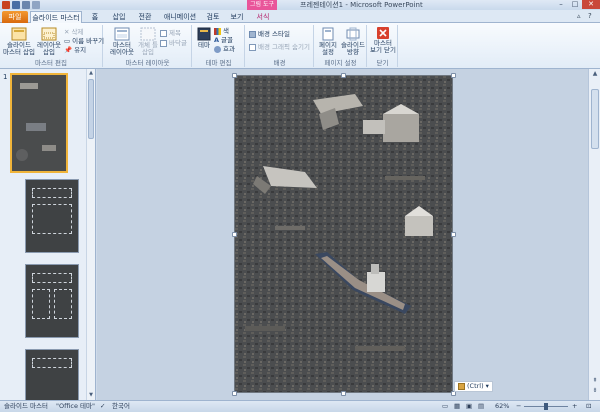 The height and width of the screenshot is (412, 600). I want to click on preserve-button: 📌 유지, so click(75, 50).